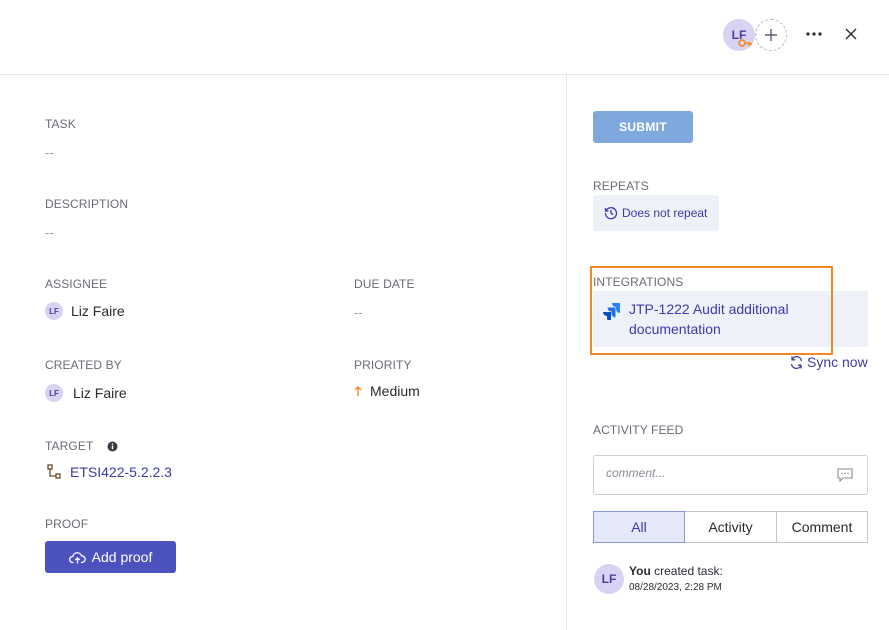  I want to click on feed-actor: You, so click(640, 571).